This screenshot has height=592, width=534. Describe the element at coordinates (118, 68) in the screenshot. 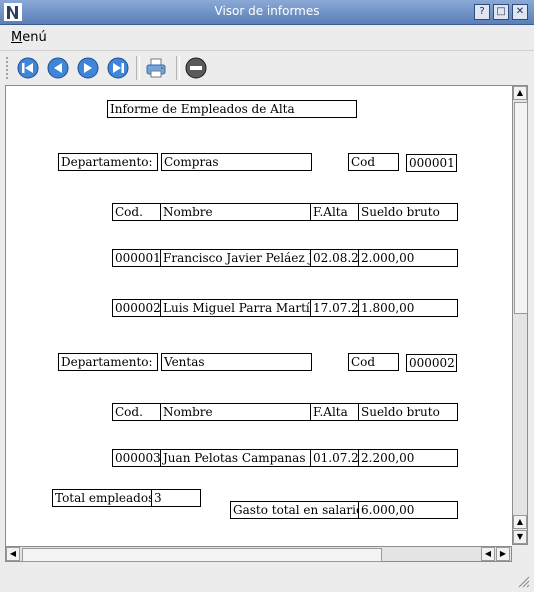

I see `last-page-icon` at that location.